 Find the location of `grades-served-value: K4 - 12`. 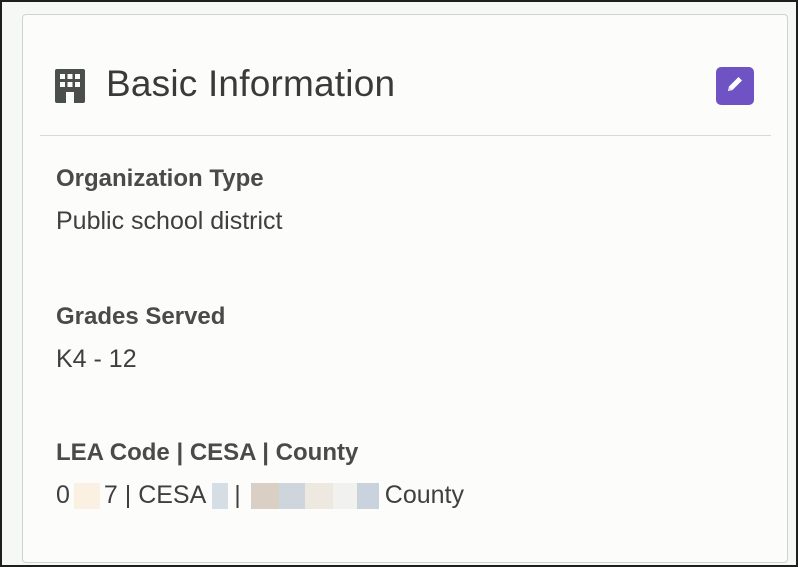

grades-served-value: K4 - 12 is located at coordinates (96, 359).